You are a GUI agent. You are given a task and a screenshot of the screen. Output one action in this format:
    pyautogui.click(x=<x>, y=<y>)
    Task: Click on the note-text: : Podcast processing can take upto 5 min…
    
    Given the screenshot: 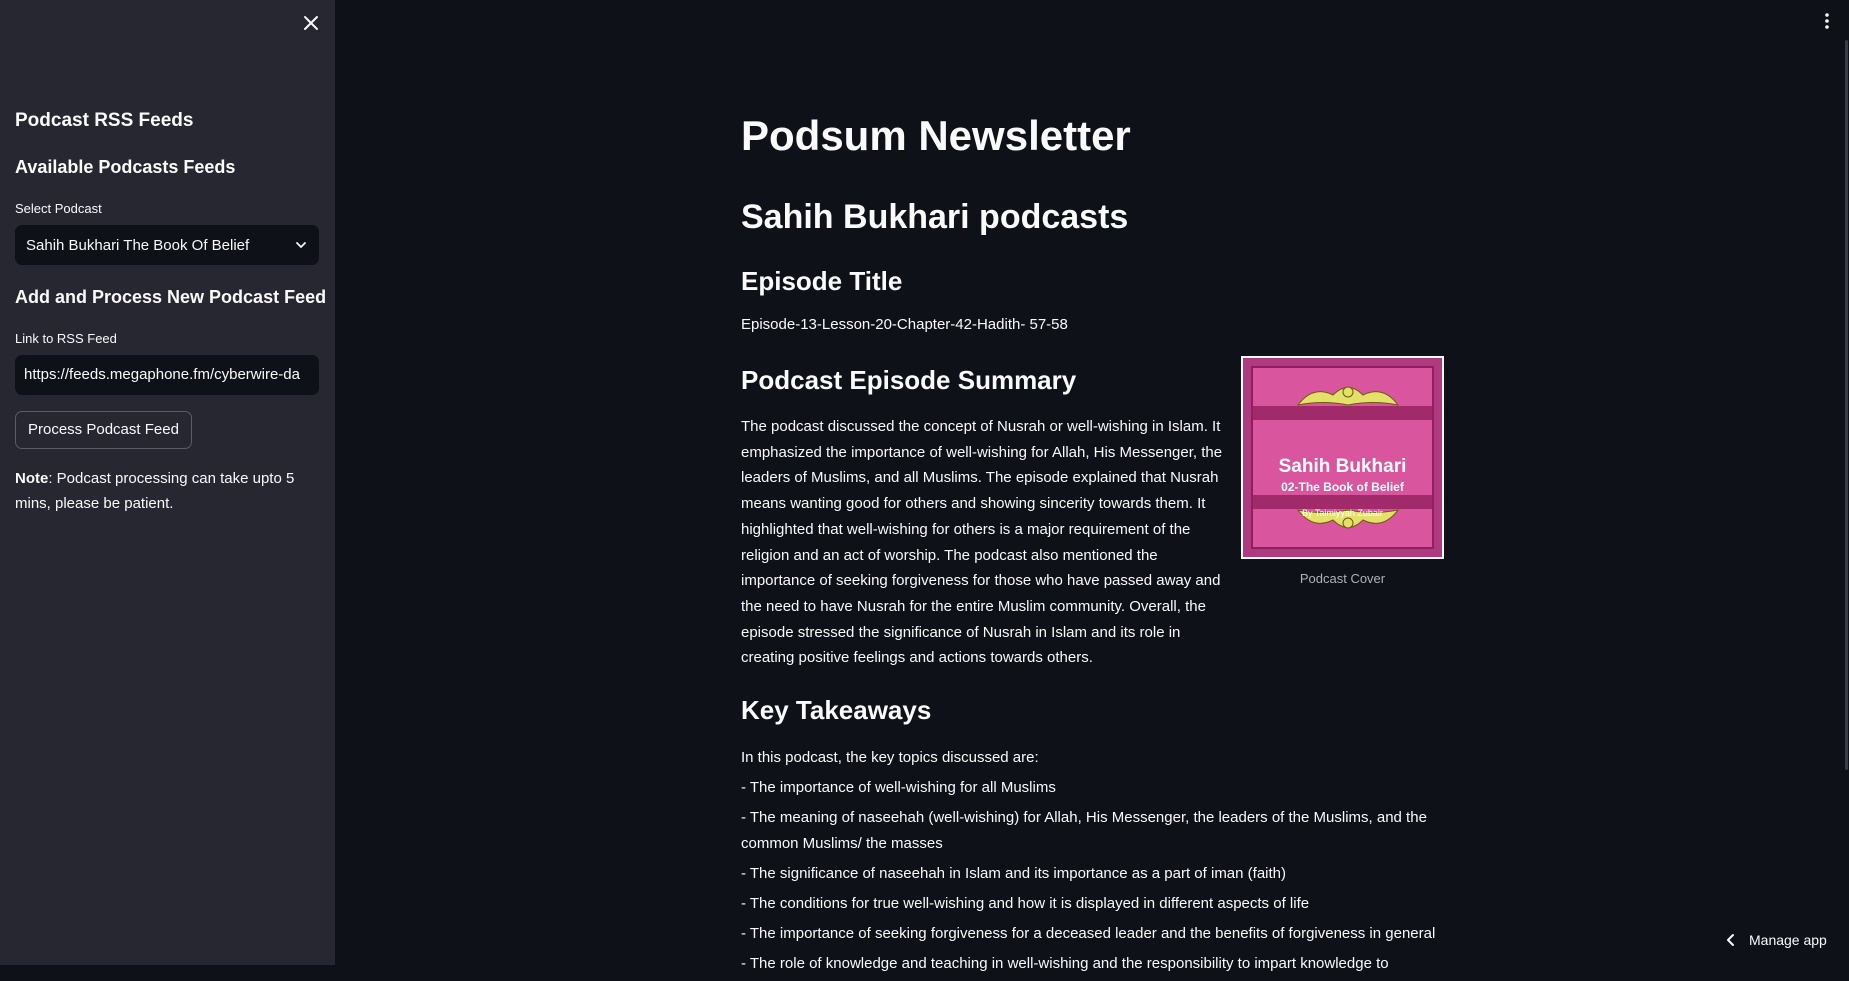 What is the action you would take?
    pyautogui.click(x=155, y=491)
    